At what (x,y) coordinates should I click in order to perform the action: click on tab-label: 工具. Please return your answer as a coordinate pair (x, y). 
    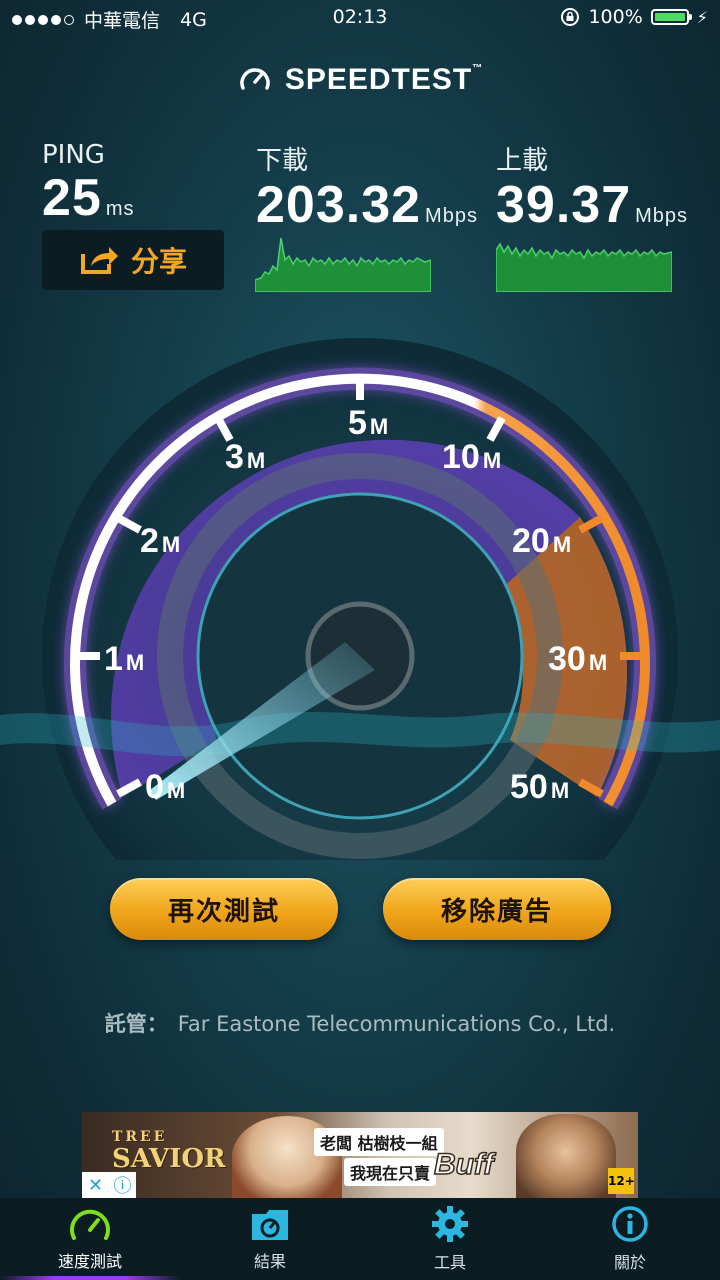
    Looking at the image, I should click on (449, 1262).